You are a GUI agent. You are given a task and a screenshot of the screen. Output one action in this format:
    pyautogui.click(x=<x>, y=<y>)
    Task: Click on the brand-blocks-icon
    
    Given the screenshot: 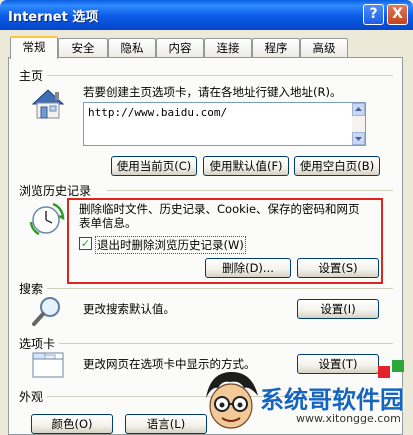 What is the action you would take?
    pyautogui.click(x=391, y=369)
    